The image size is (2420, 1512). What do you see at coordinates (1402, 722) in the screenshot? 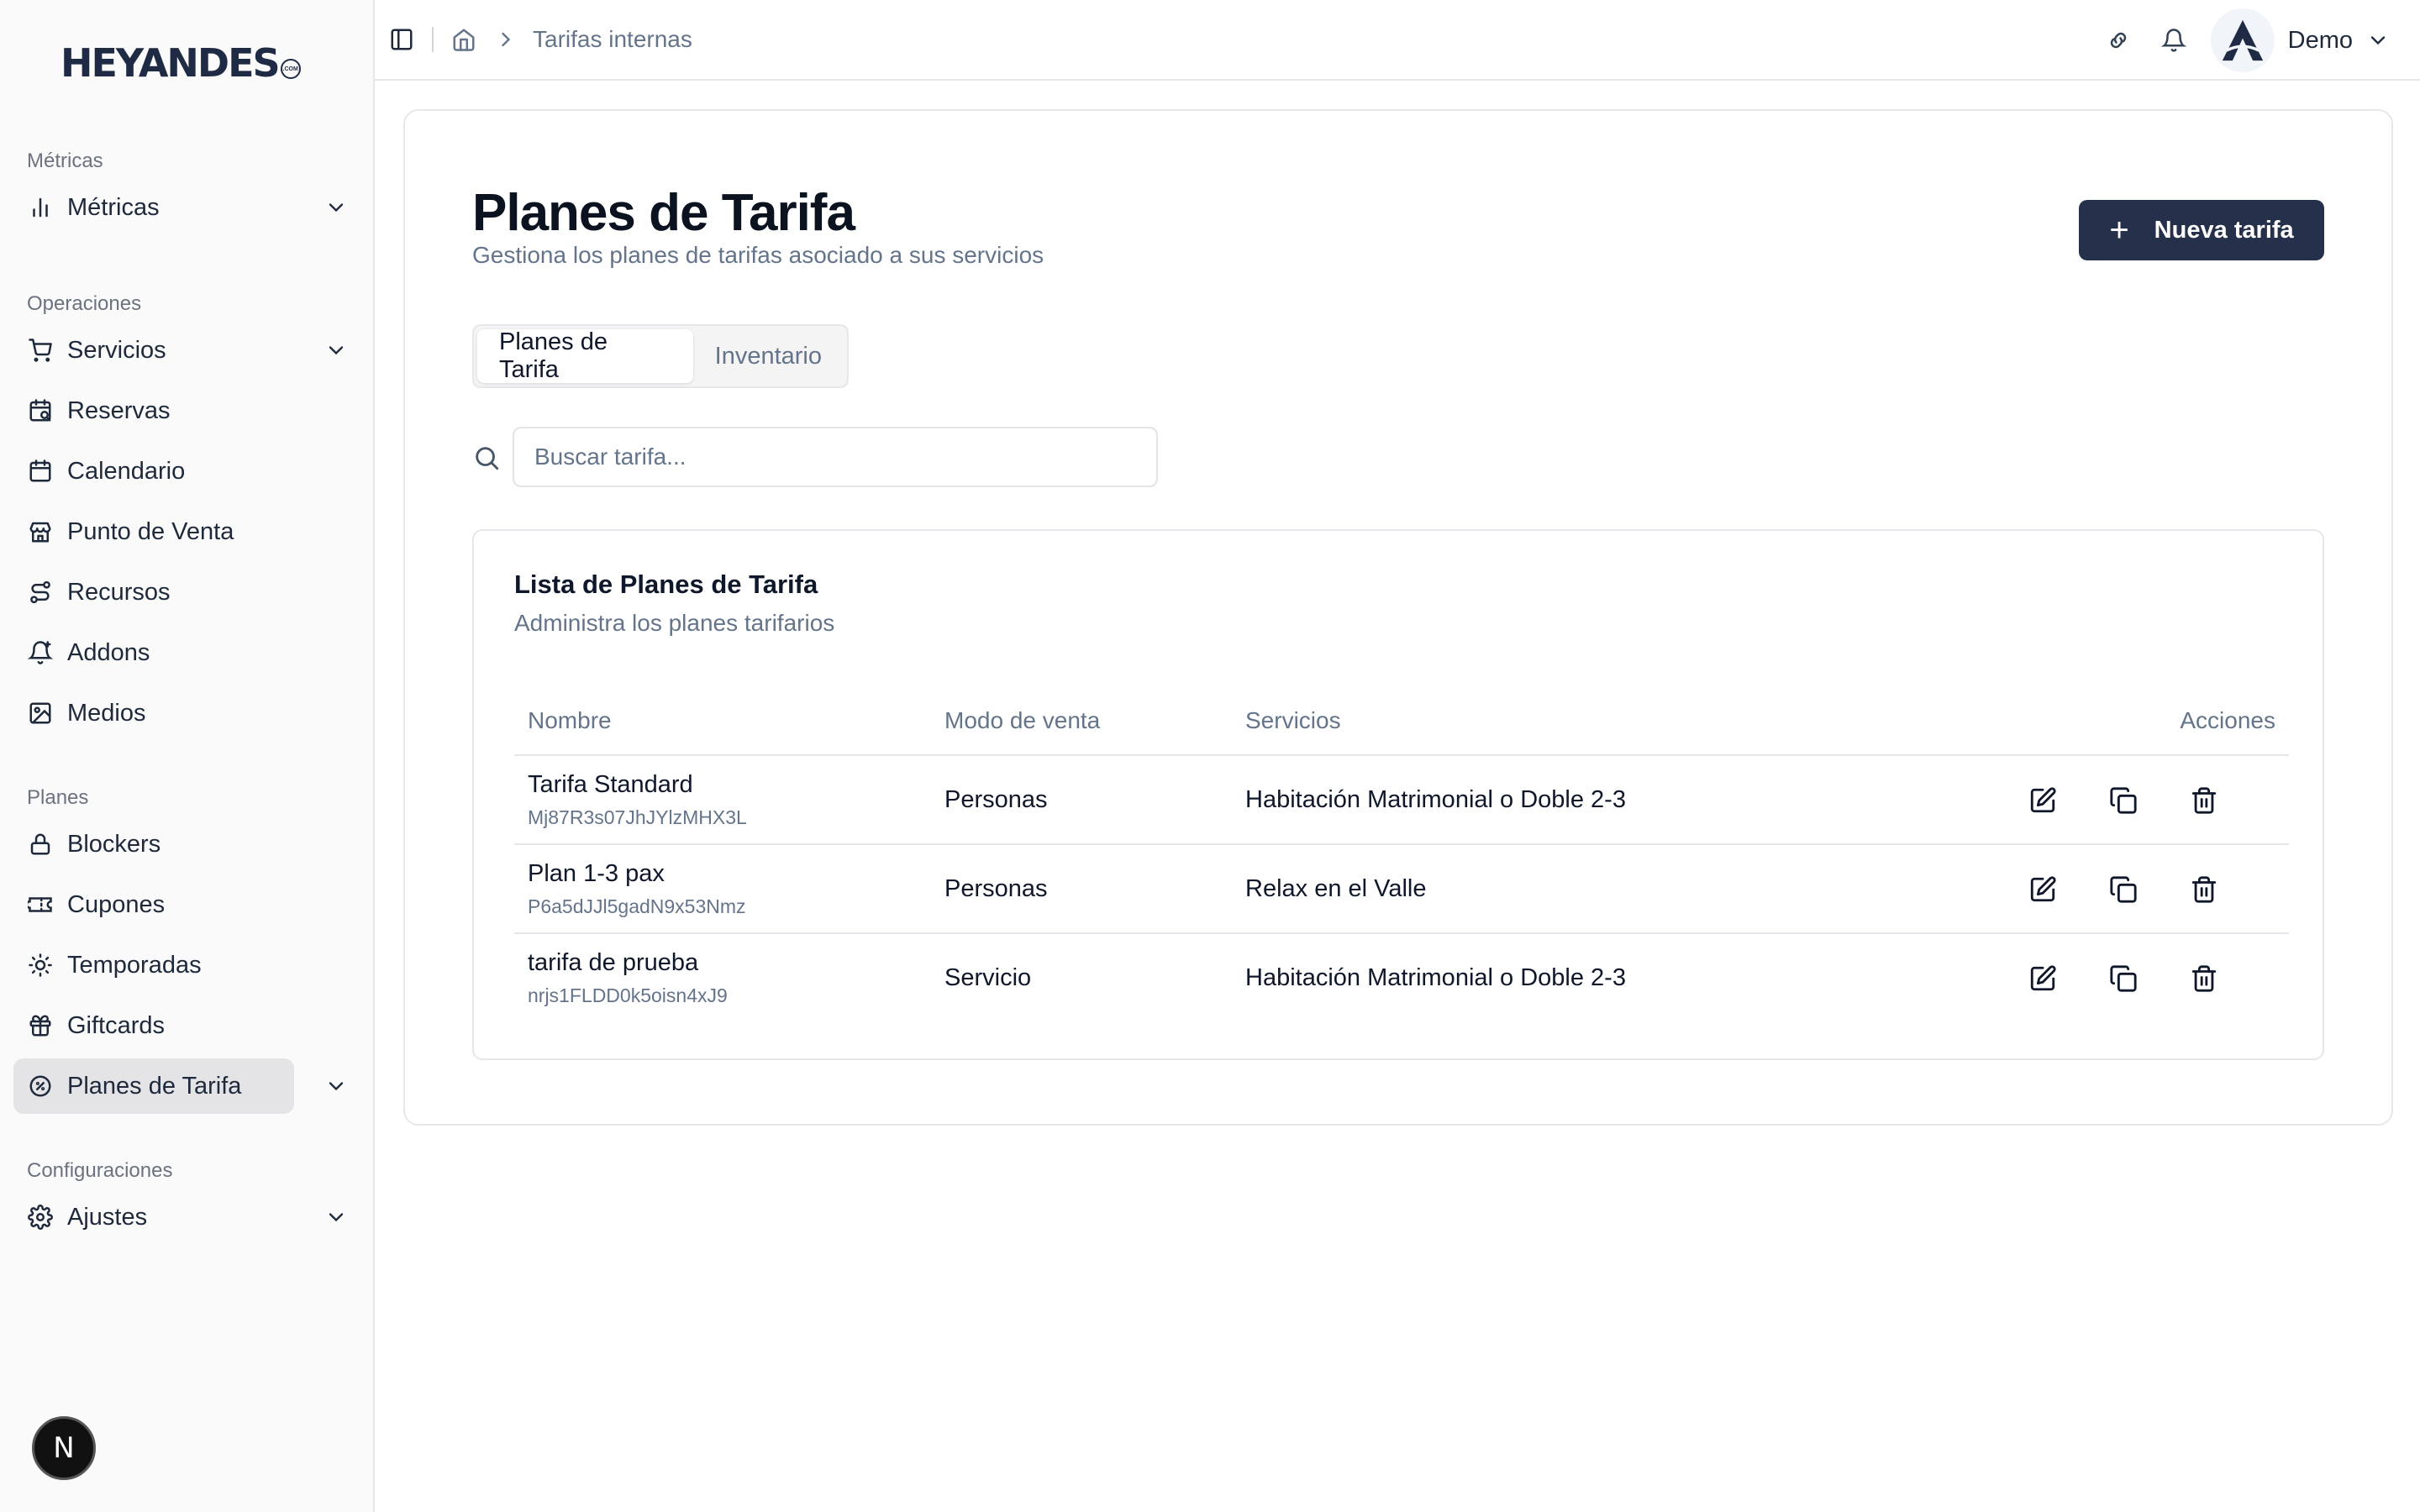
I see `table-header: Nombre Modo de venta Servicios Acciones` at bounding box center [1402, 722].